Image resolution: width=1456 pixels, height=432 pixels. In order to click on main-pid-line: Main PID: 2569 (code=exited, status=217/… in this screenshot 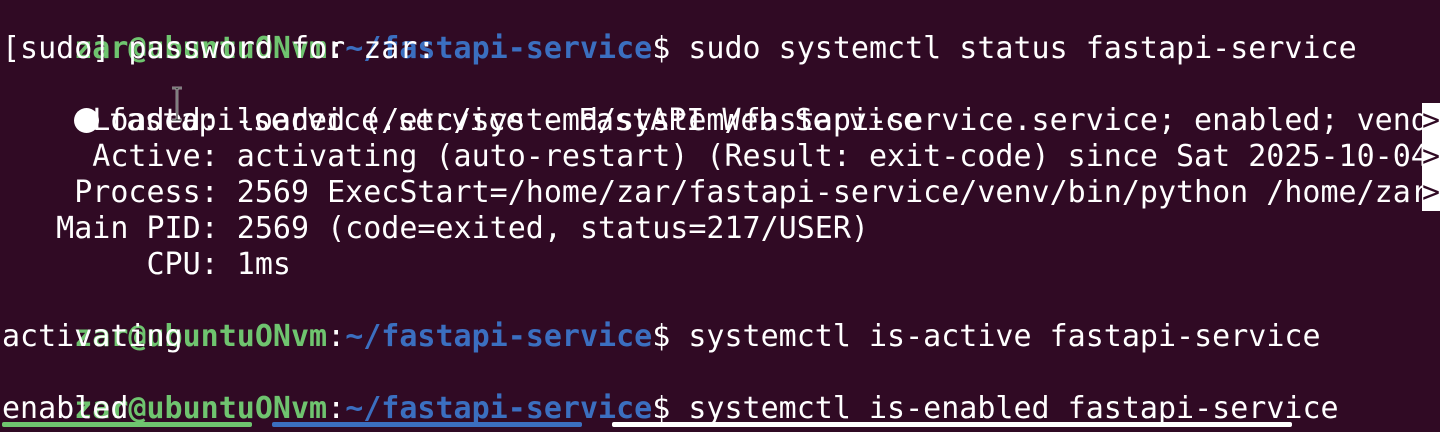, I will do `click(435, 228)`.